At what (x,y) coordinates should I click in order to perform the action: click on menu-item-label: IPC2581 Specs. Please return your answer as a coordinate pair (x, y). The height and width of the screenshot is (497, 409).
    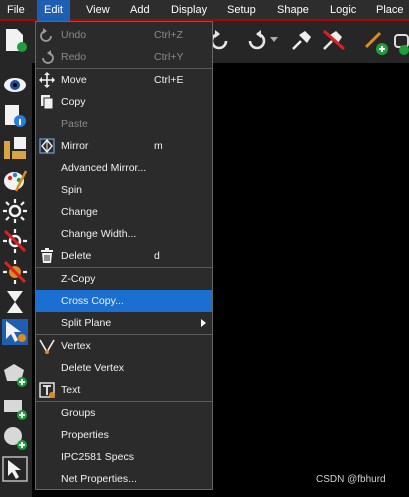
    Looking at the image, I should click on (97, 457).